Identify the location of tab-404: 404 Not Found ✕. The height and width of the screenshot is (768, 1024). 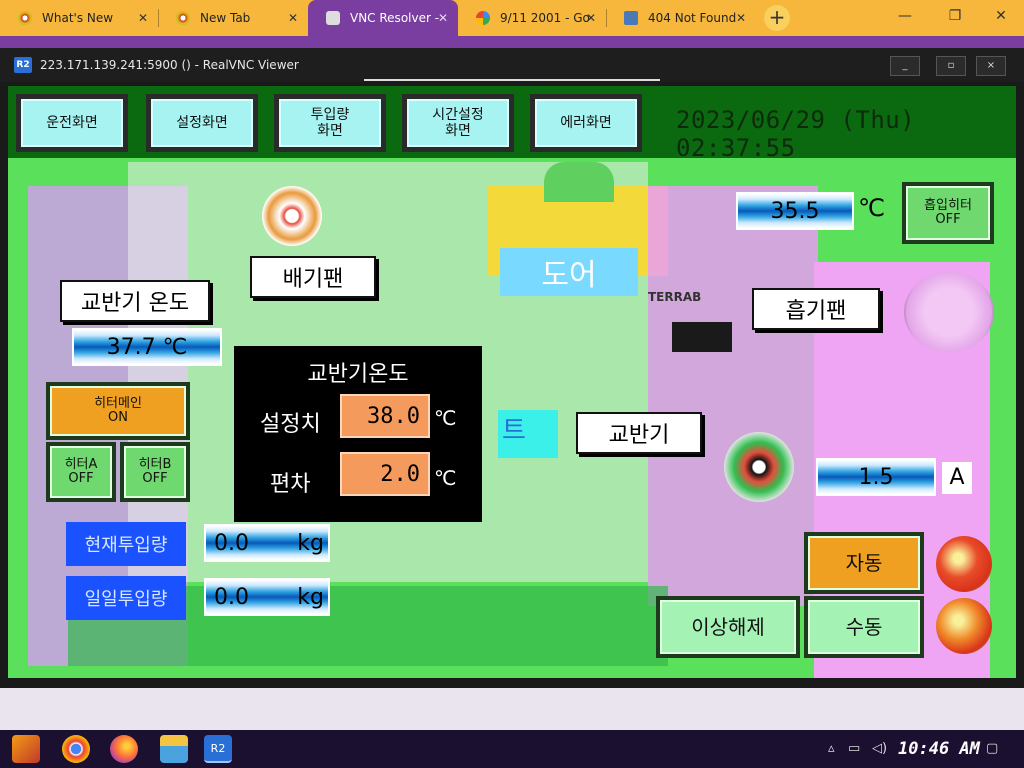
(681, 18).